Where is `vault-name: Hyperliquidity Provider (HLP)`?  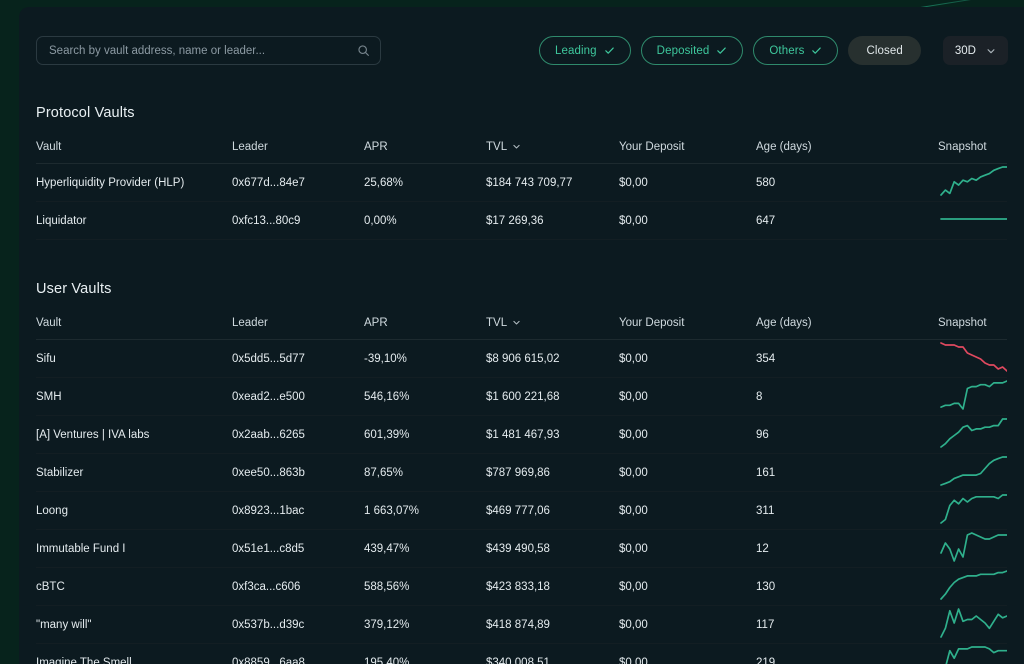
vault-name: Hyperliquidity Provider (HLP) is located at coordinates (134, 182).